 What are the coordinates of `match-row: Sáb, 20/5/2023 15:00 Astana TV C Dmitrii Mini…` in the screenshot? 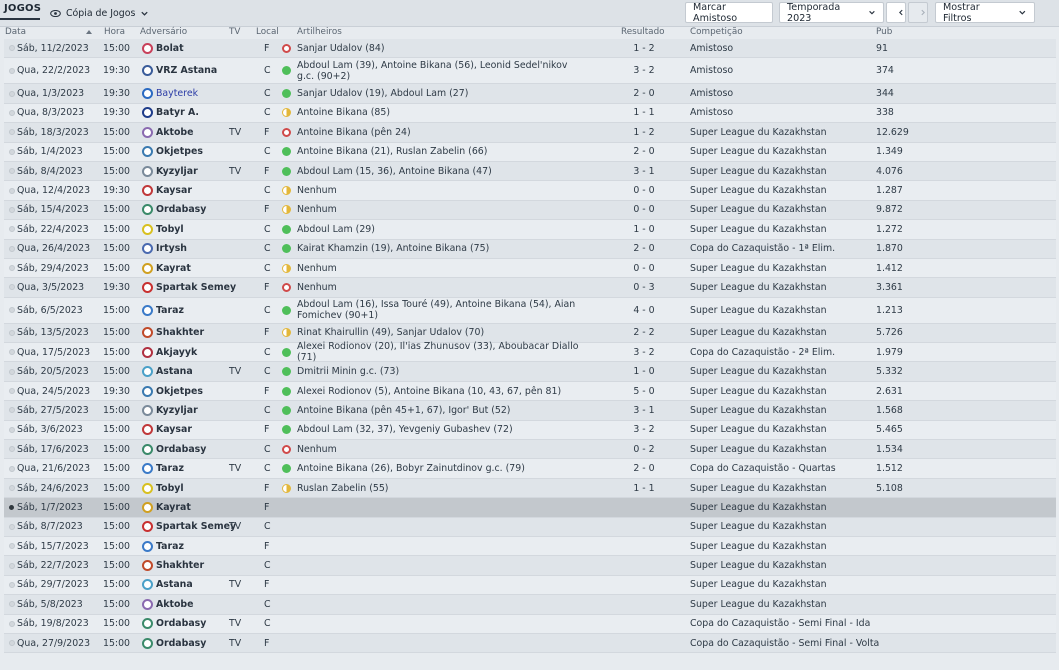 It's located at (530, 372).